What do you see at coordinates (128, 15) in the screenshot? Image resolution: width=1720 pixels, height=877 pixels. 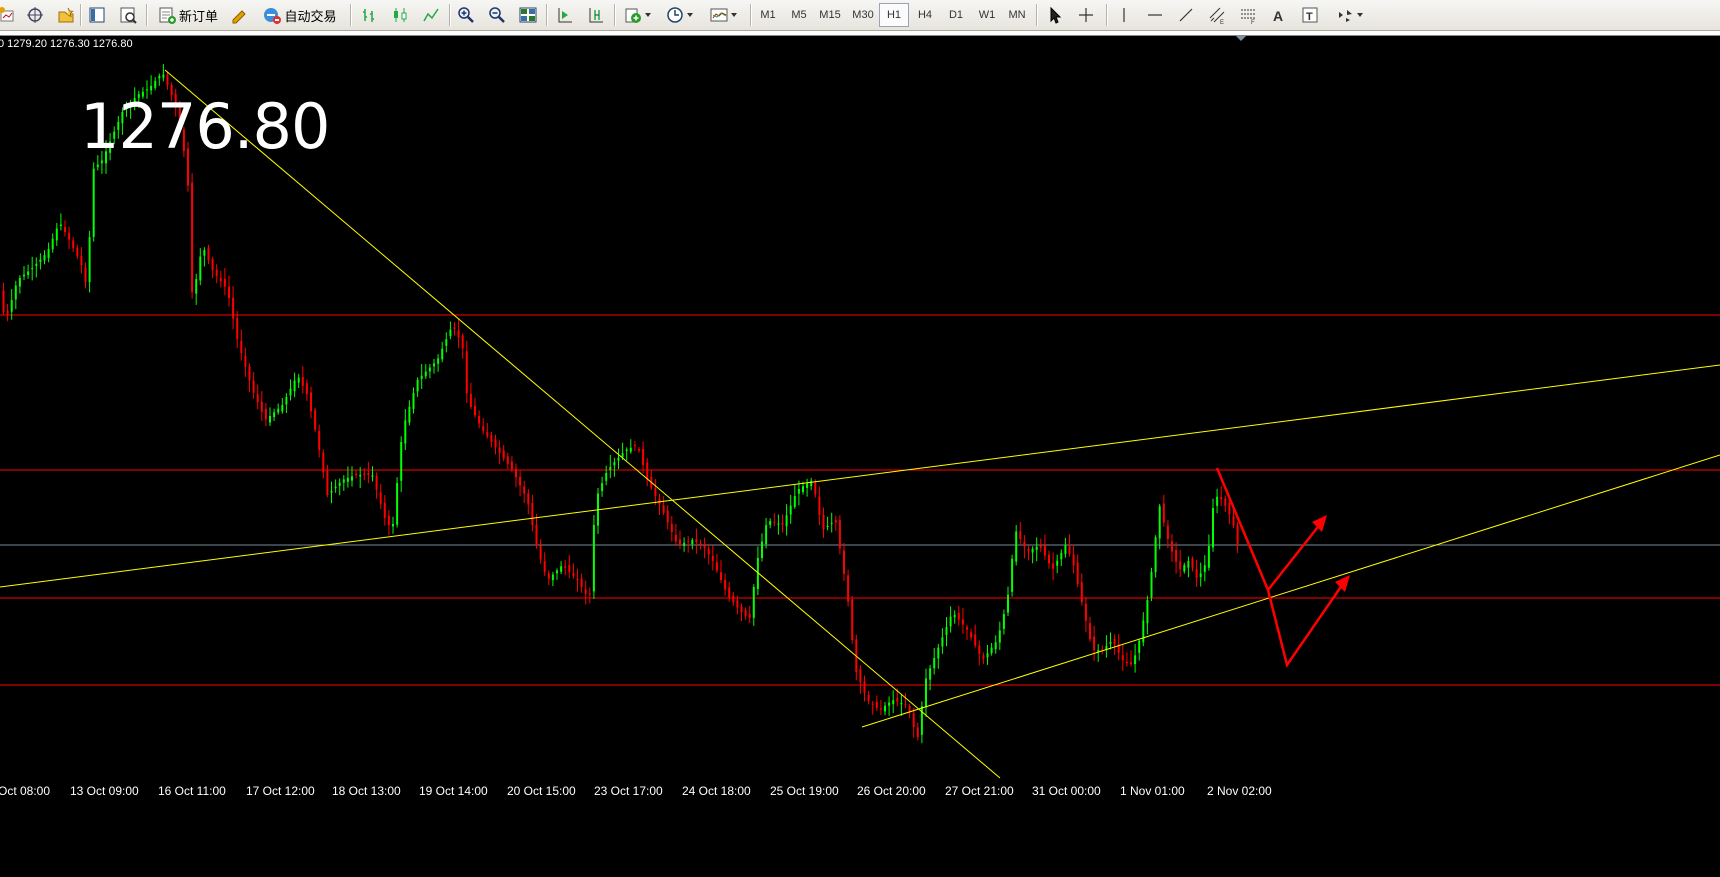 I see `data-window-icon` at bounding box center [128, 15].